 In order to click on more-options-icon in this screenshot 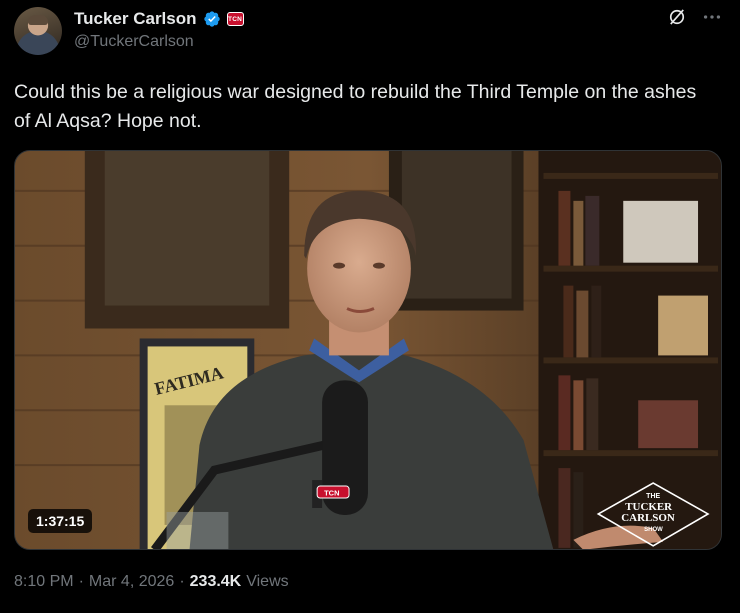, I will do `click(712, 17)`.